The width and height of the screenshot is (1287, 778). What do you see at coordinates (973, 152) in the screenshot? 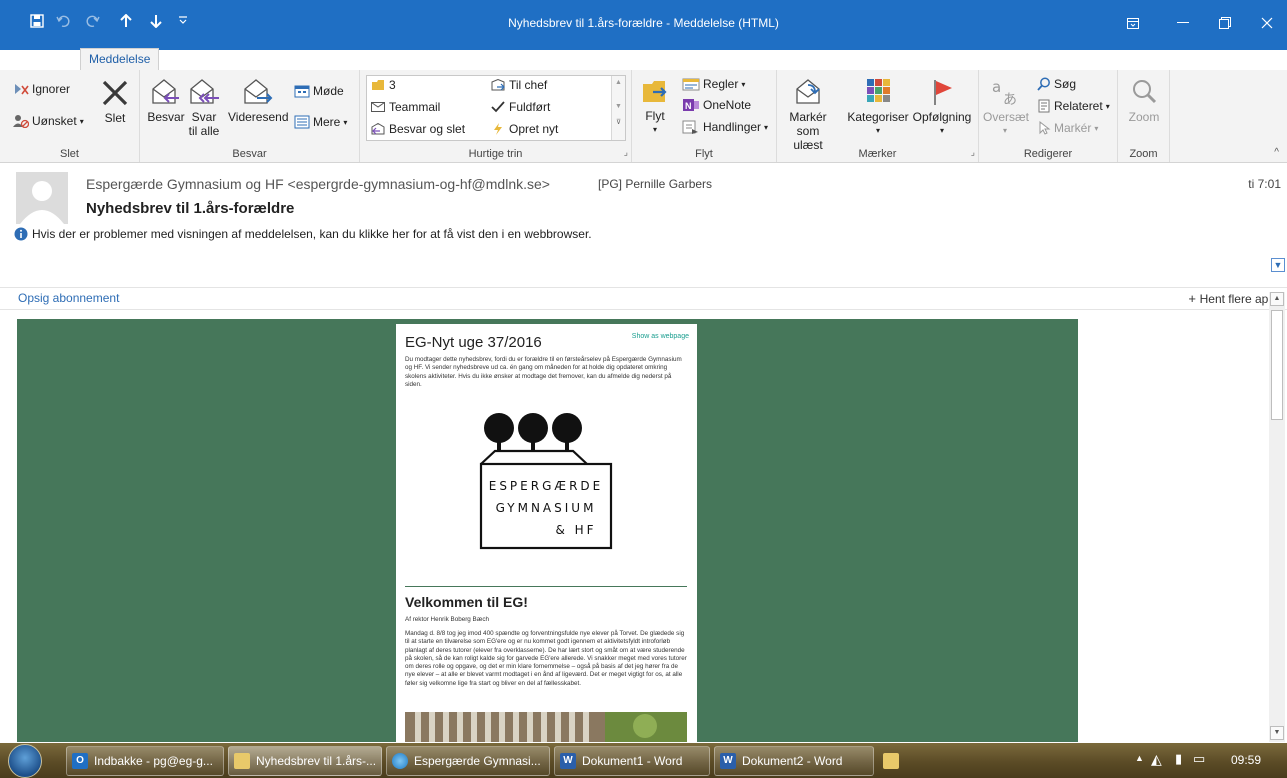
I see `tags-dialog-launcher-icon: ⌟` at bounding box center [973, 152].